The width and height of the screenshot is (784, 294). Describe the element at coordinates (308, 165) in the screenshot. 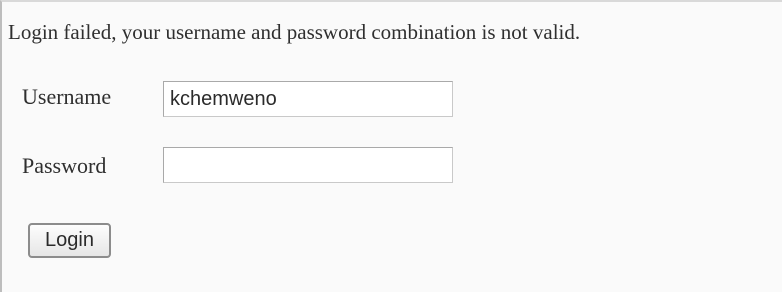

I see `password-input` at that location.